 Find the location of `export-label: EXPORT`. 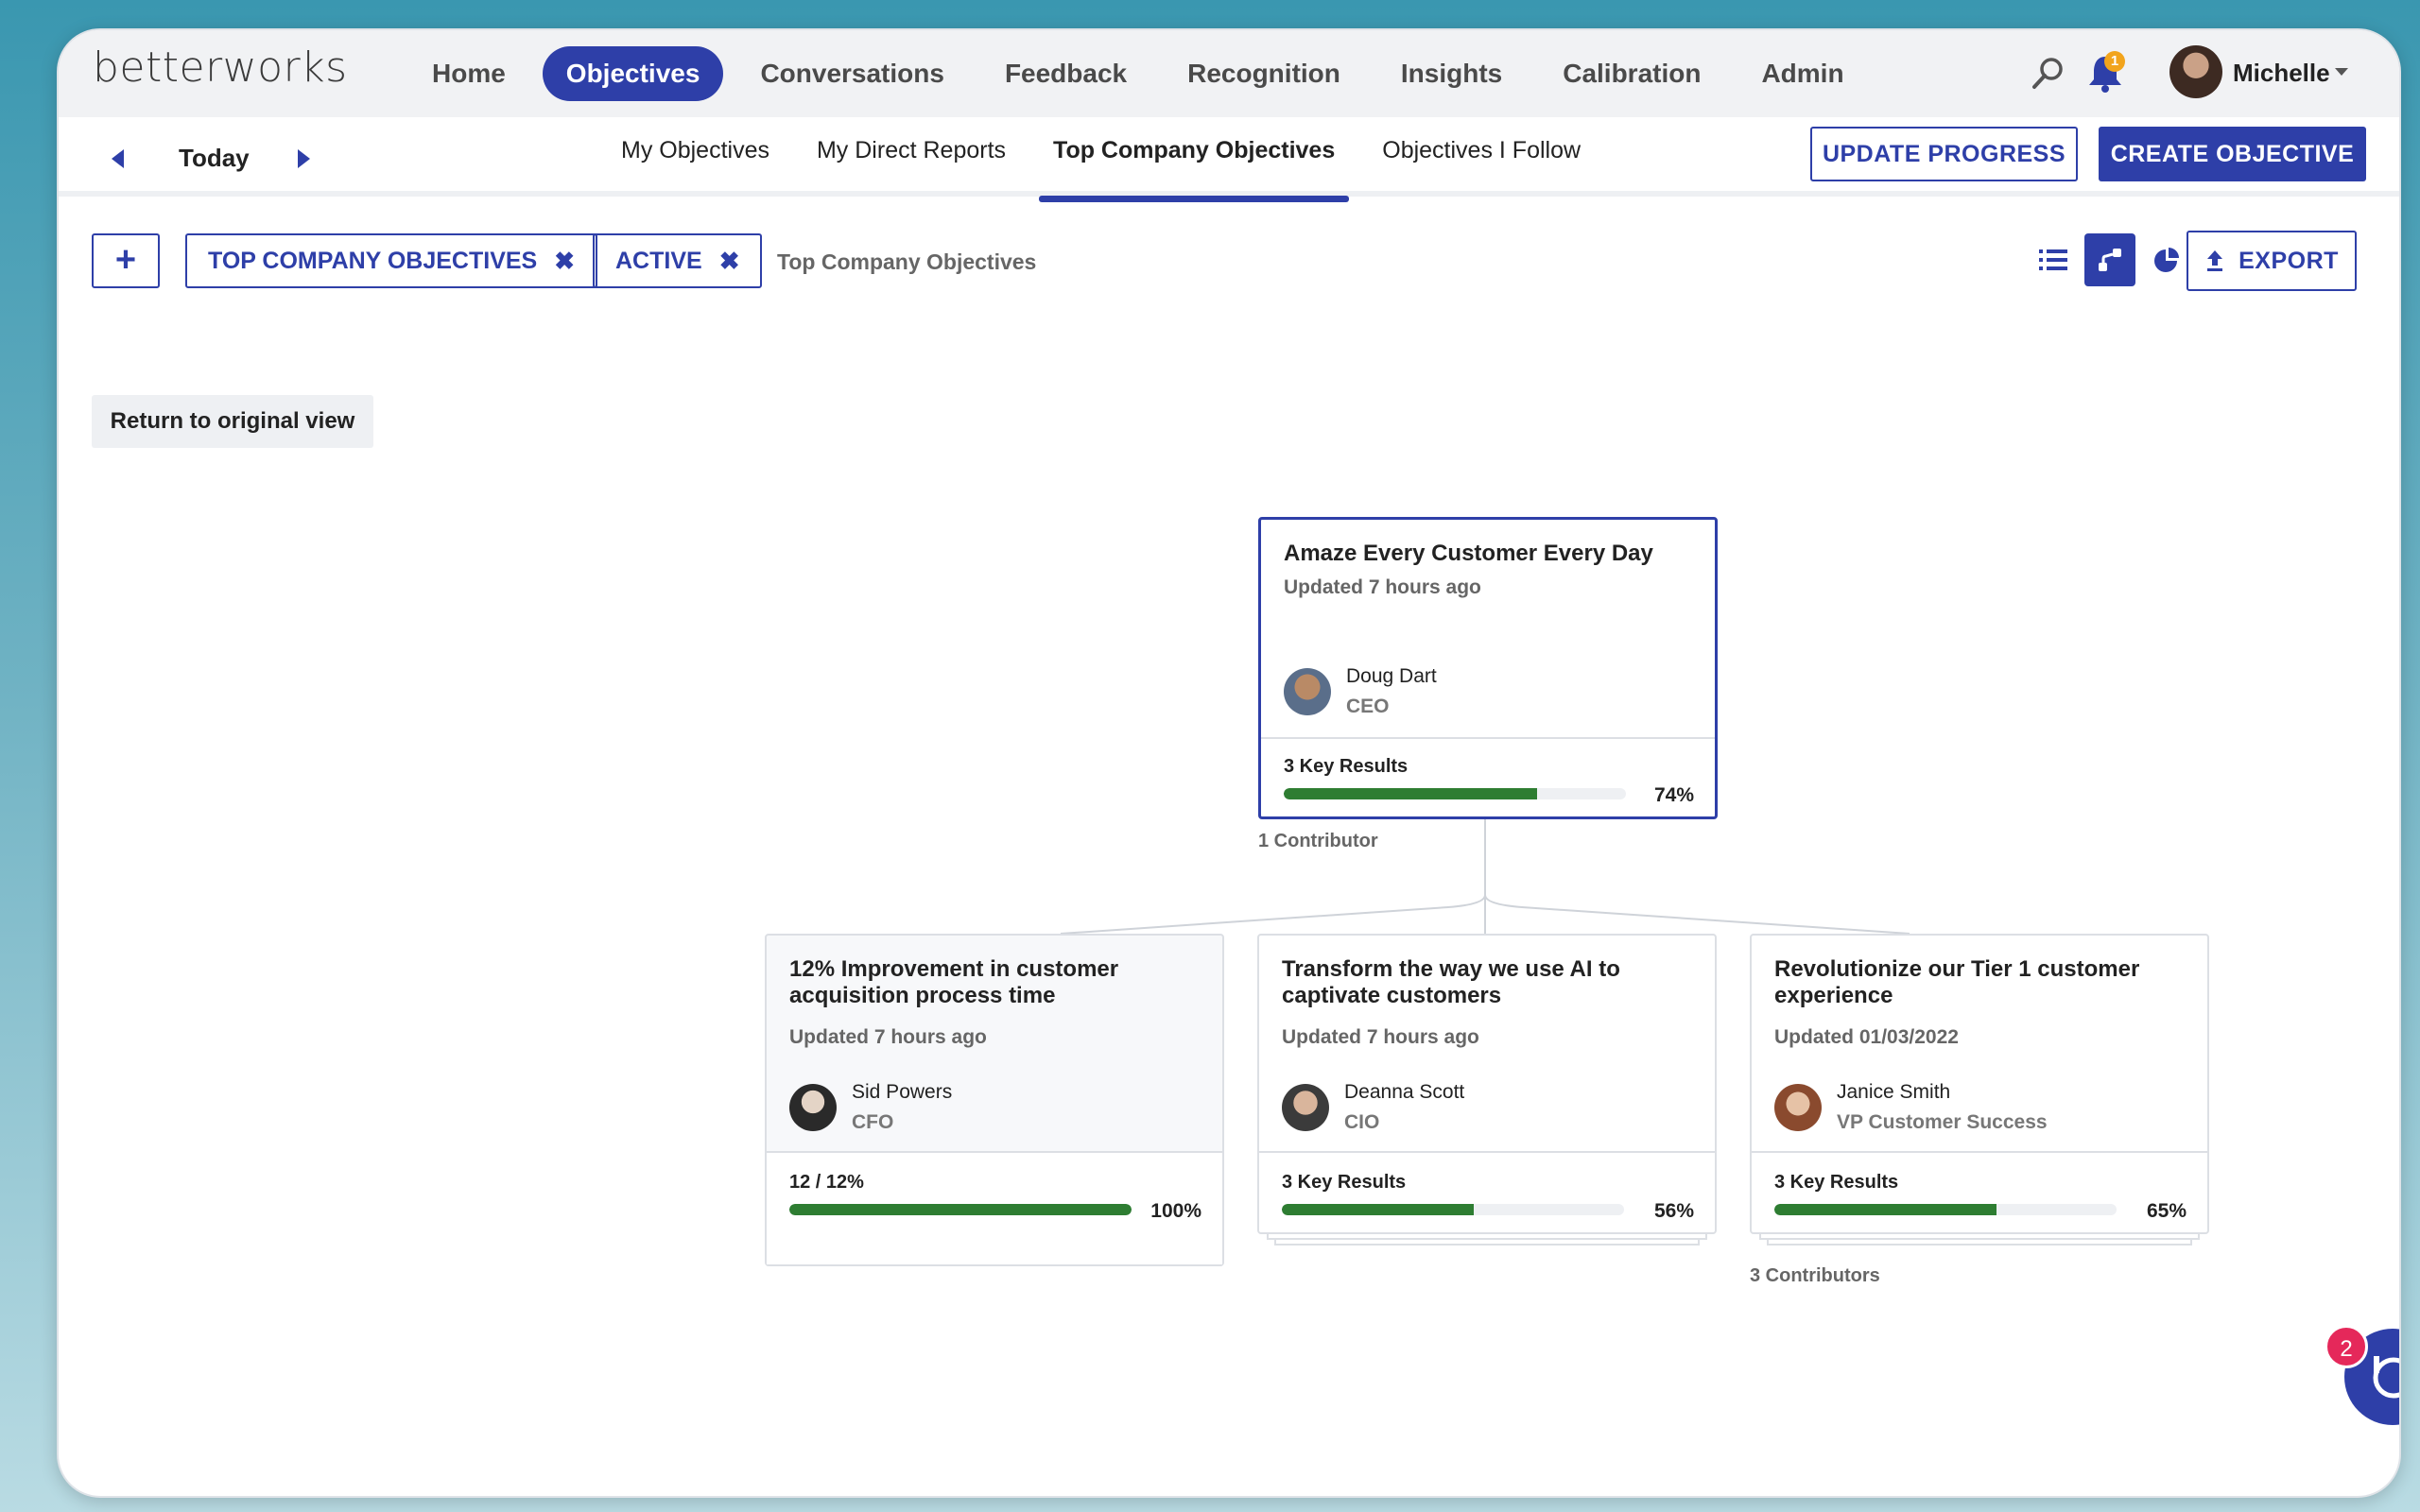

export-label: EXPORT is located at coordinates (2288, 260).